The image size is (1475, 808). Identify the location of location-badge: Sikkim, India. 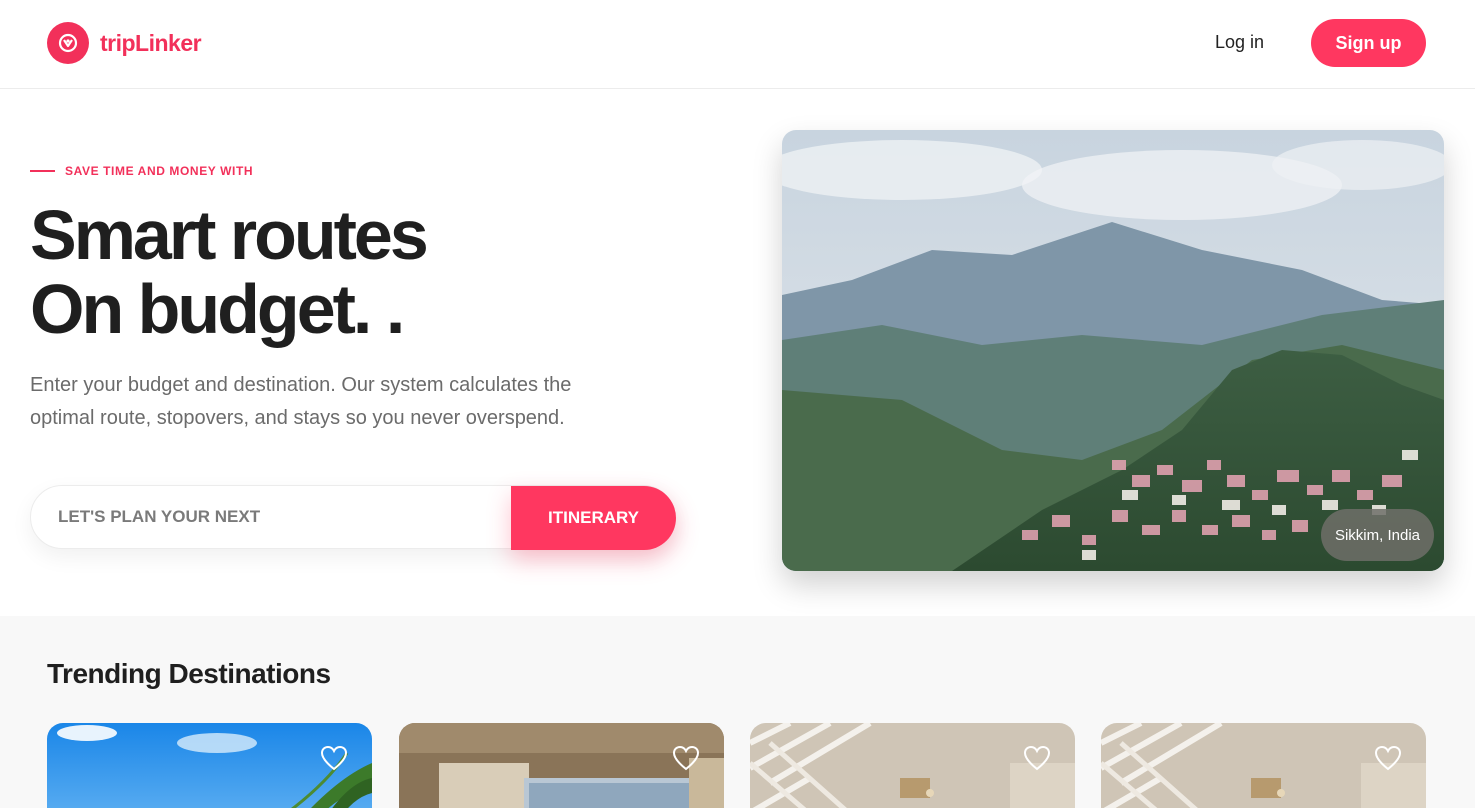
(1377, 535).